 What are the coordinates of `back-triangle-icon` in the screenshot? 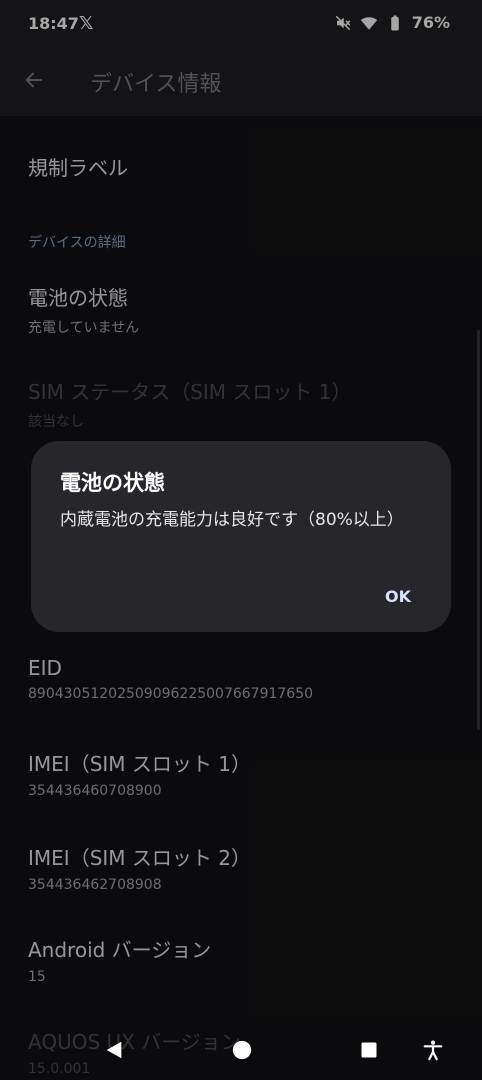 It's located at (114, 1050).